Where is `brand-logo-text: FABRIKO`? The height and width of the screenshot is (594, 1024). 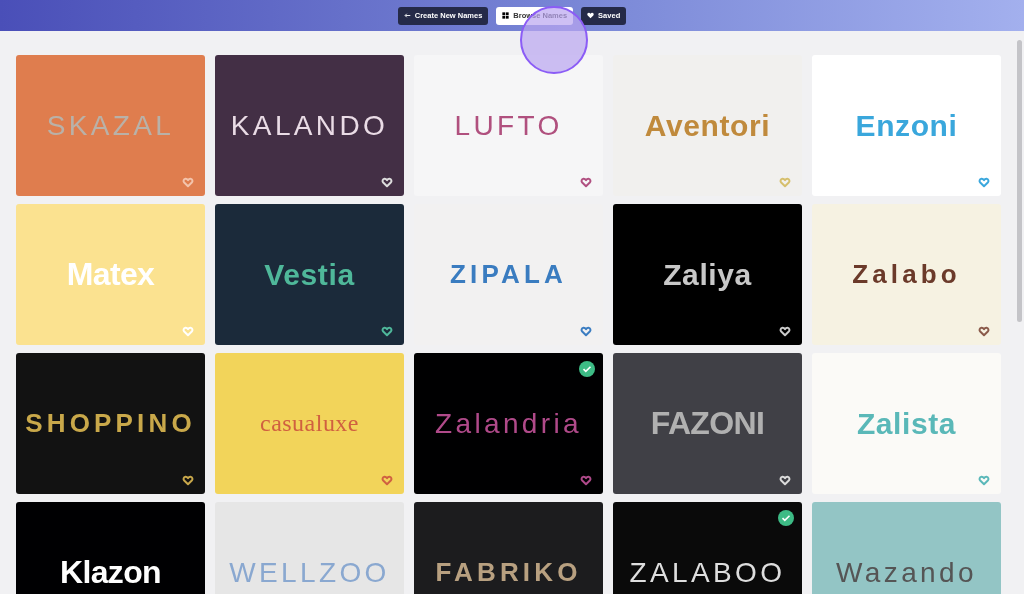 brand-logo-text: FABRIKO is located at coordinates (508, 572).